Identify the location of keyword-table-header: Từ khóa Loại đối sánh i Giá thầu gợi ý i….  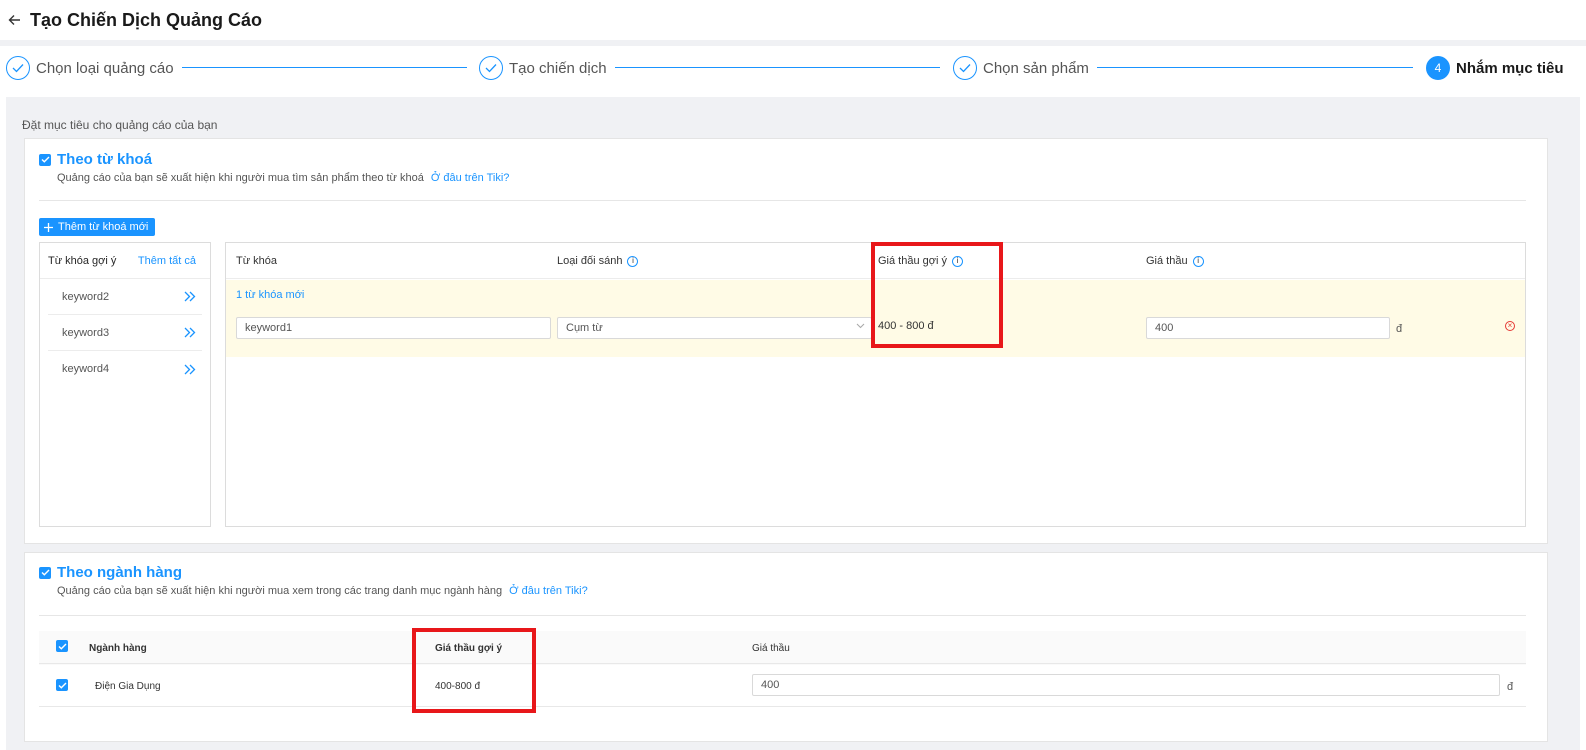
(875, 261).